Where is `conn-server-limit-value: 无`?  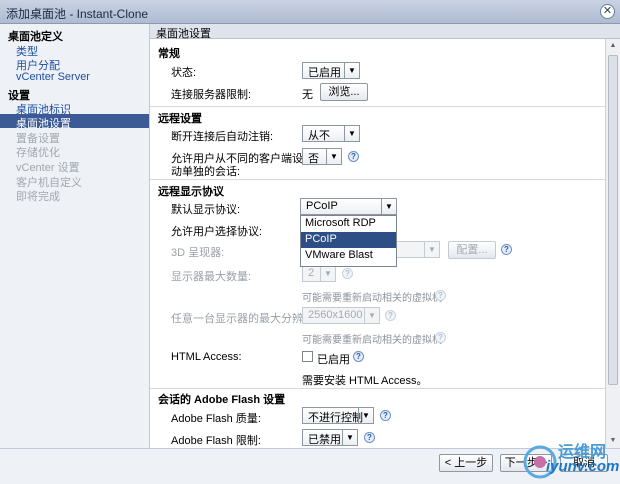 conn-server-limit-value: 无 is located at coordinates (307, 95).